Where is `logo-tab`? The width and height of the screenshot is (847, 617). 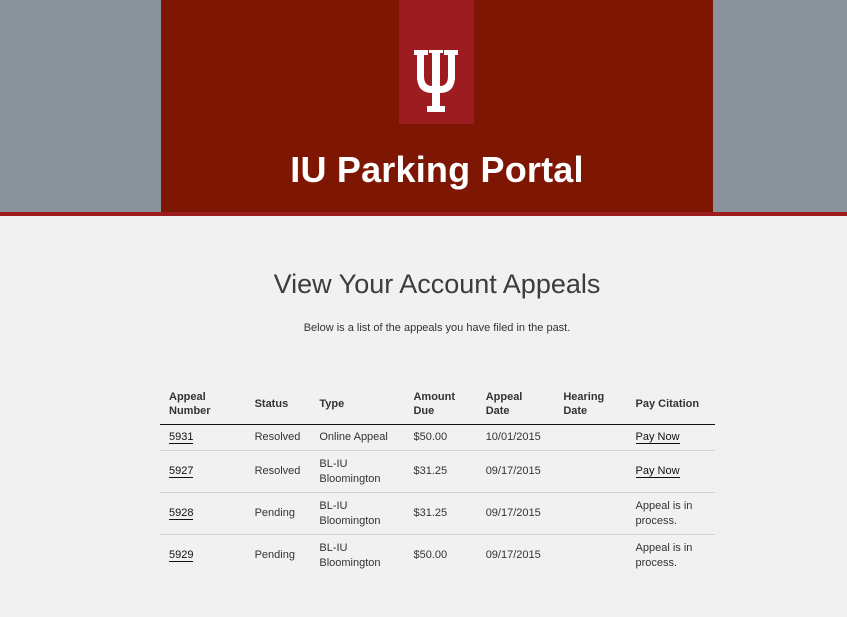
logo-tab is located at coordinates (436, 62).